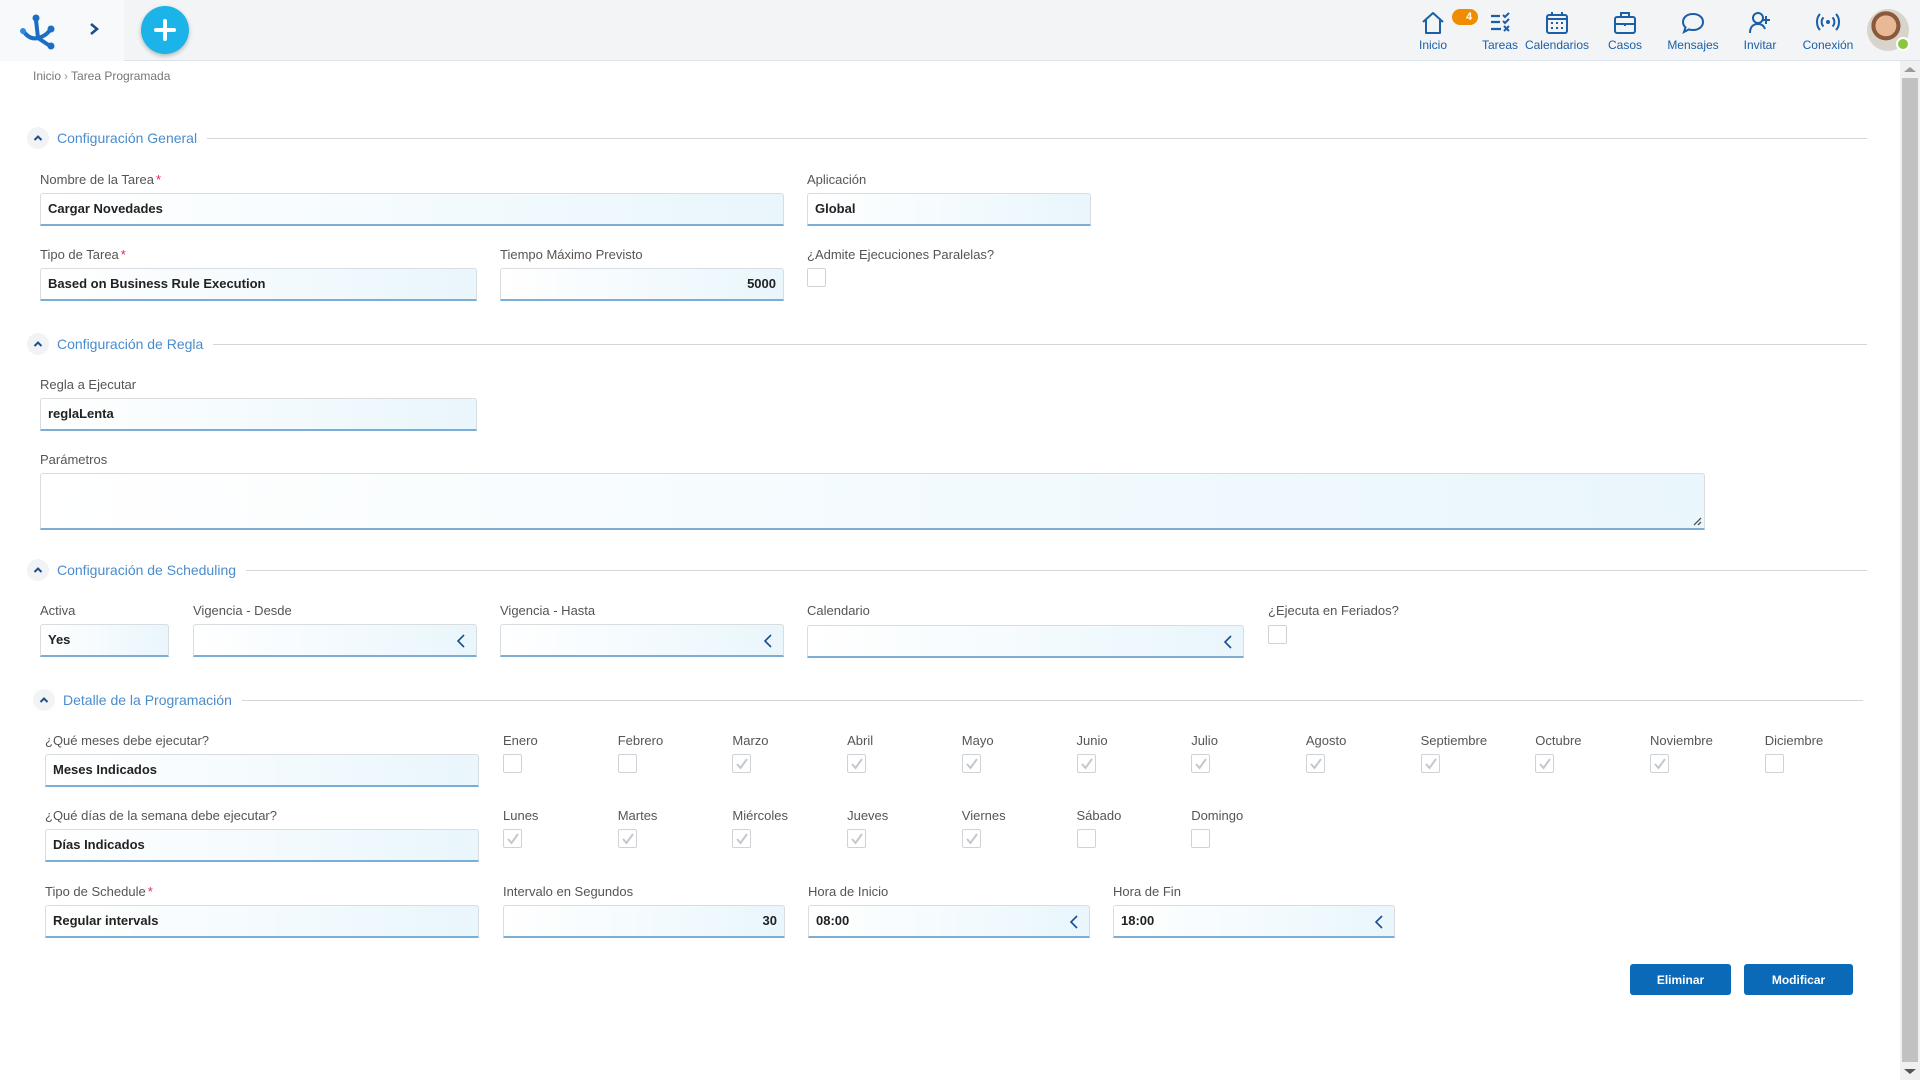 This screenshot has height=1080, width=1920. Describe the element at coordinates (258, 414) in the screenshot. I see `regla-input: reglaLenta` at that location.